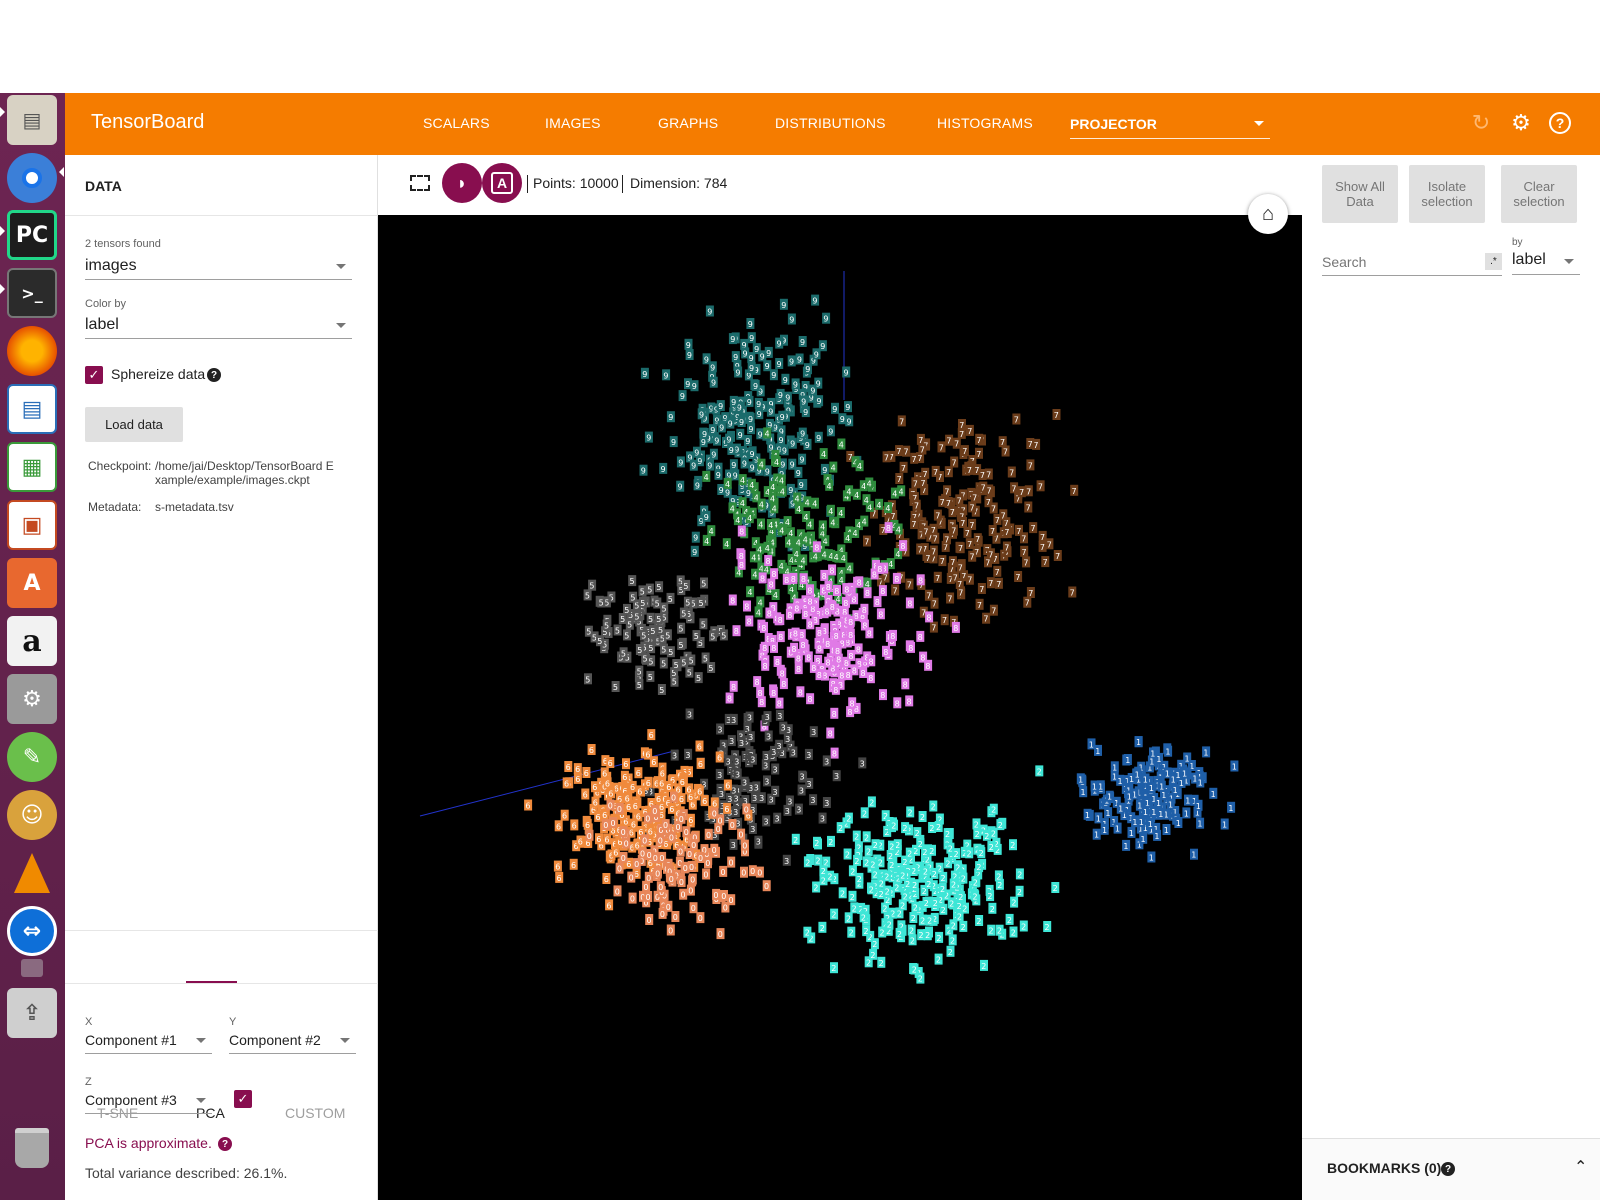 This screenshot has height=1200, width=1600. Describe the element at coordinates (985, 123) in the screenshot. I see `tab-histograms: HISTOGRAMS` at that location.